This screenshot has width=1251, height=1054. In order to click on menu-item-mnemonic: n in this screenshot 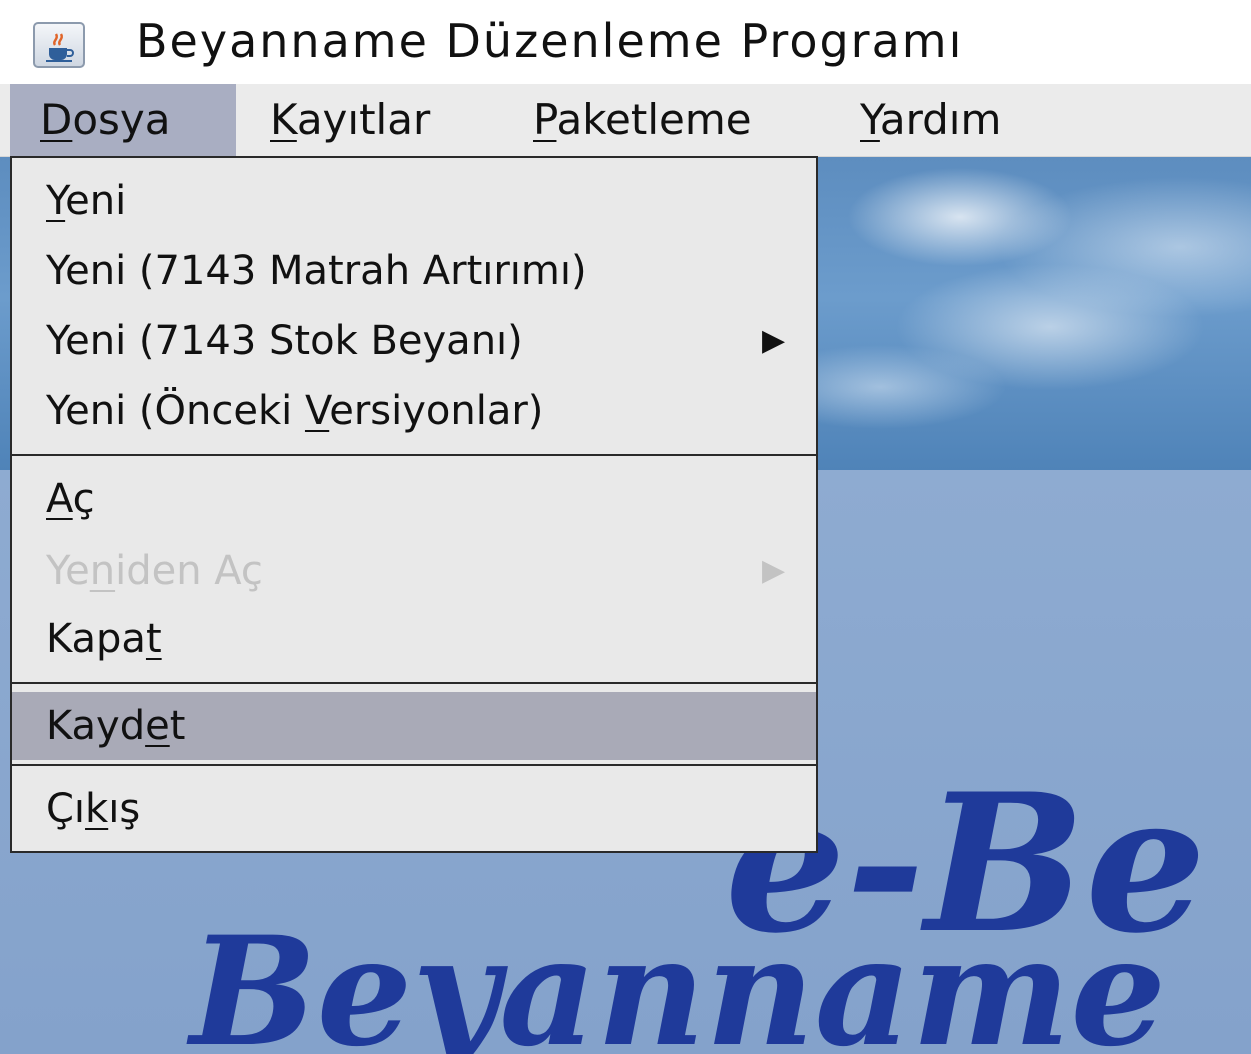, I will do `click(102, 571)`.